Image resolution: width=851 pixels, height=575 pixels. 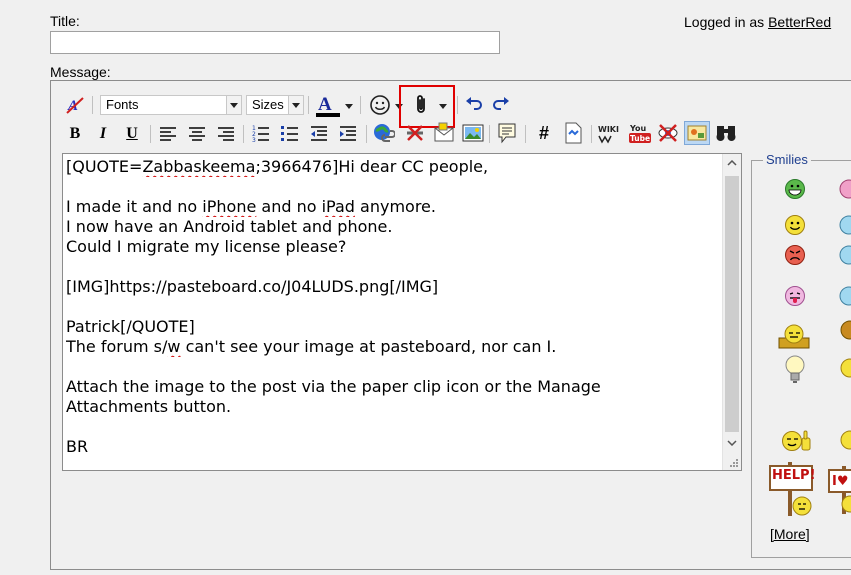 What do you see at coordinates (254, 140) in the screenshot?
I see `svg-text: 3` at bounding box center [254, 140].